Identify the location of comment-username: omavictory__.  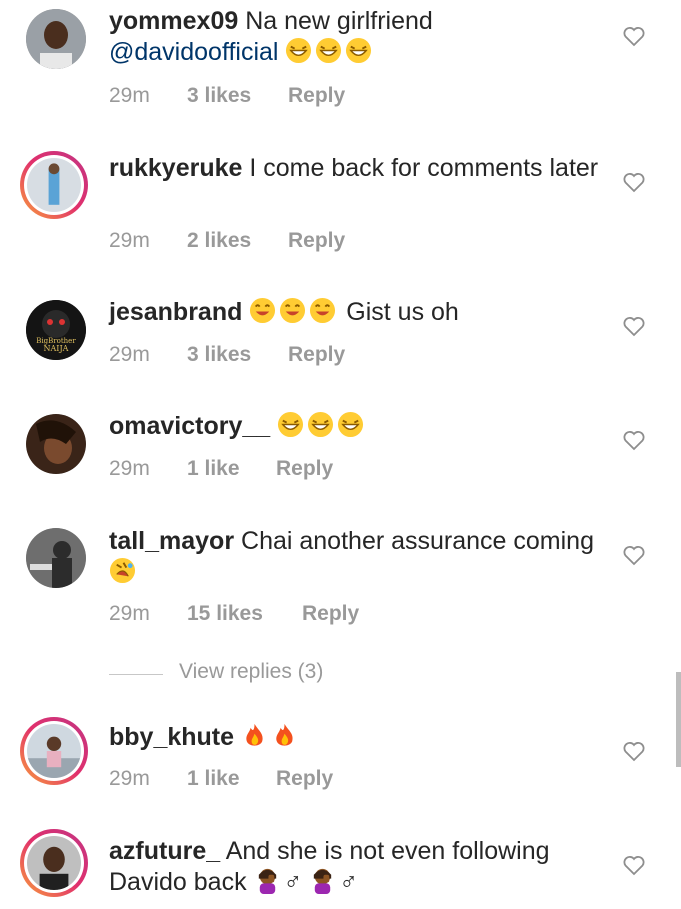
(189, 426).